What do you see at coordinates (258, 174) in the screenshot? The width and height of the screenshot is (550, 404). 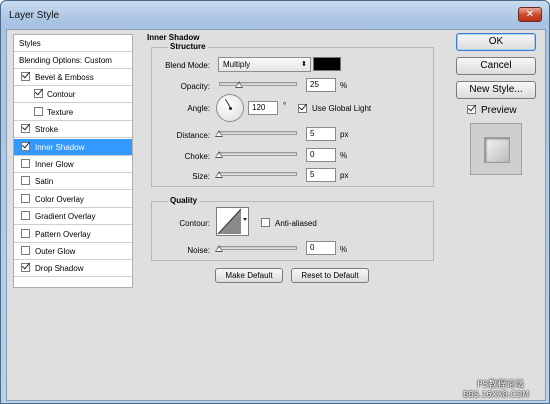 I see `size-slider` at bounding box center [258, 174].